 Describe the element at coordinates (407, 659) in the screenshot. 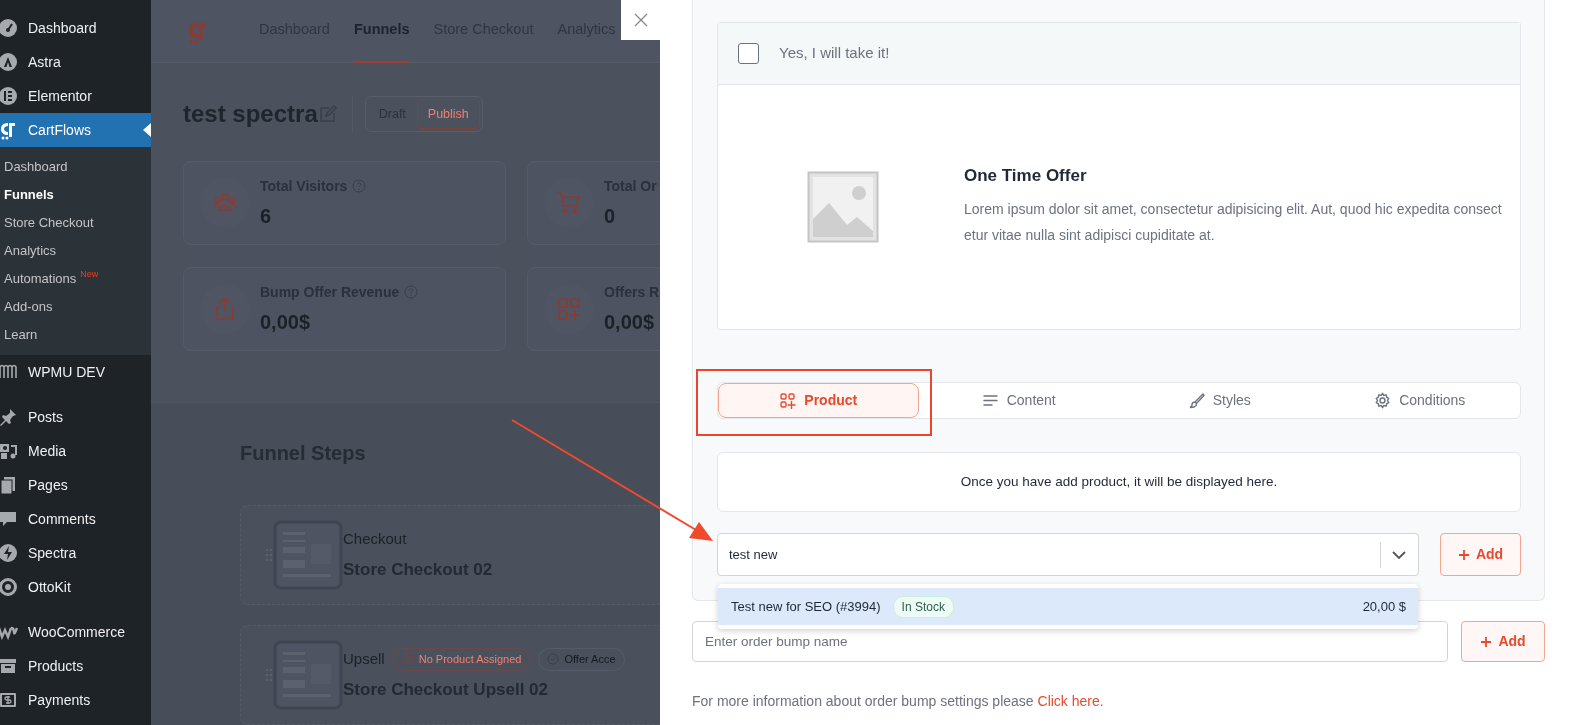

I see `alert-icon` at that location.